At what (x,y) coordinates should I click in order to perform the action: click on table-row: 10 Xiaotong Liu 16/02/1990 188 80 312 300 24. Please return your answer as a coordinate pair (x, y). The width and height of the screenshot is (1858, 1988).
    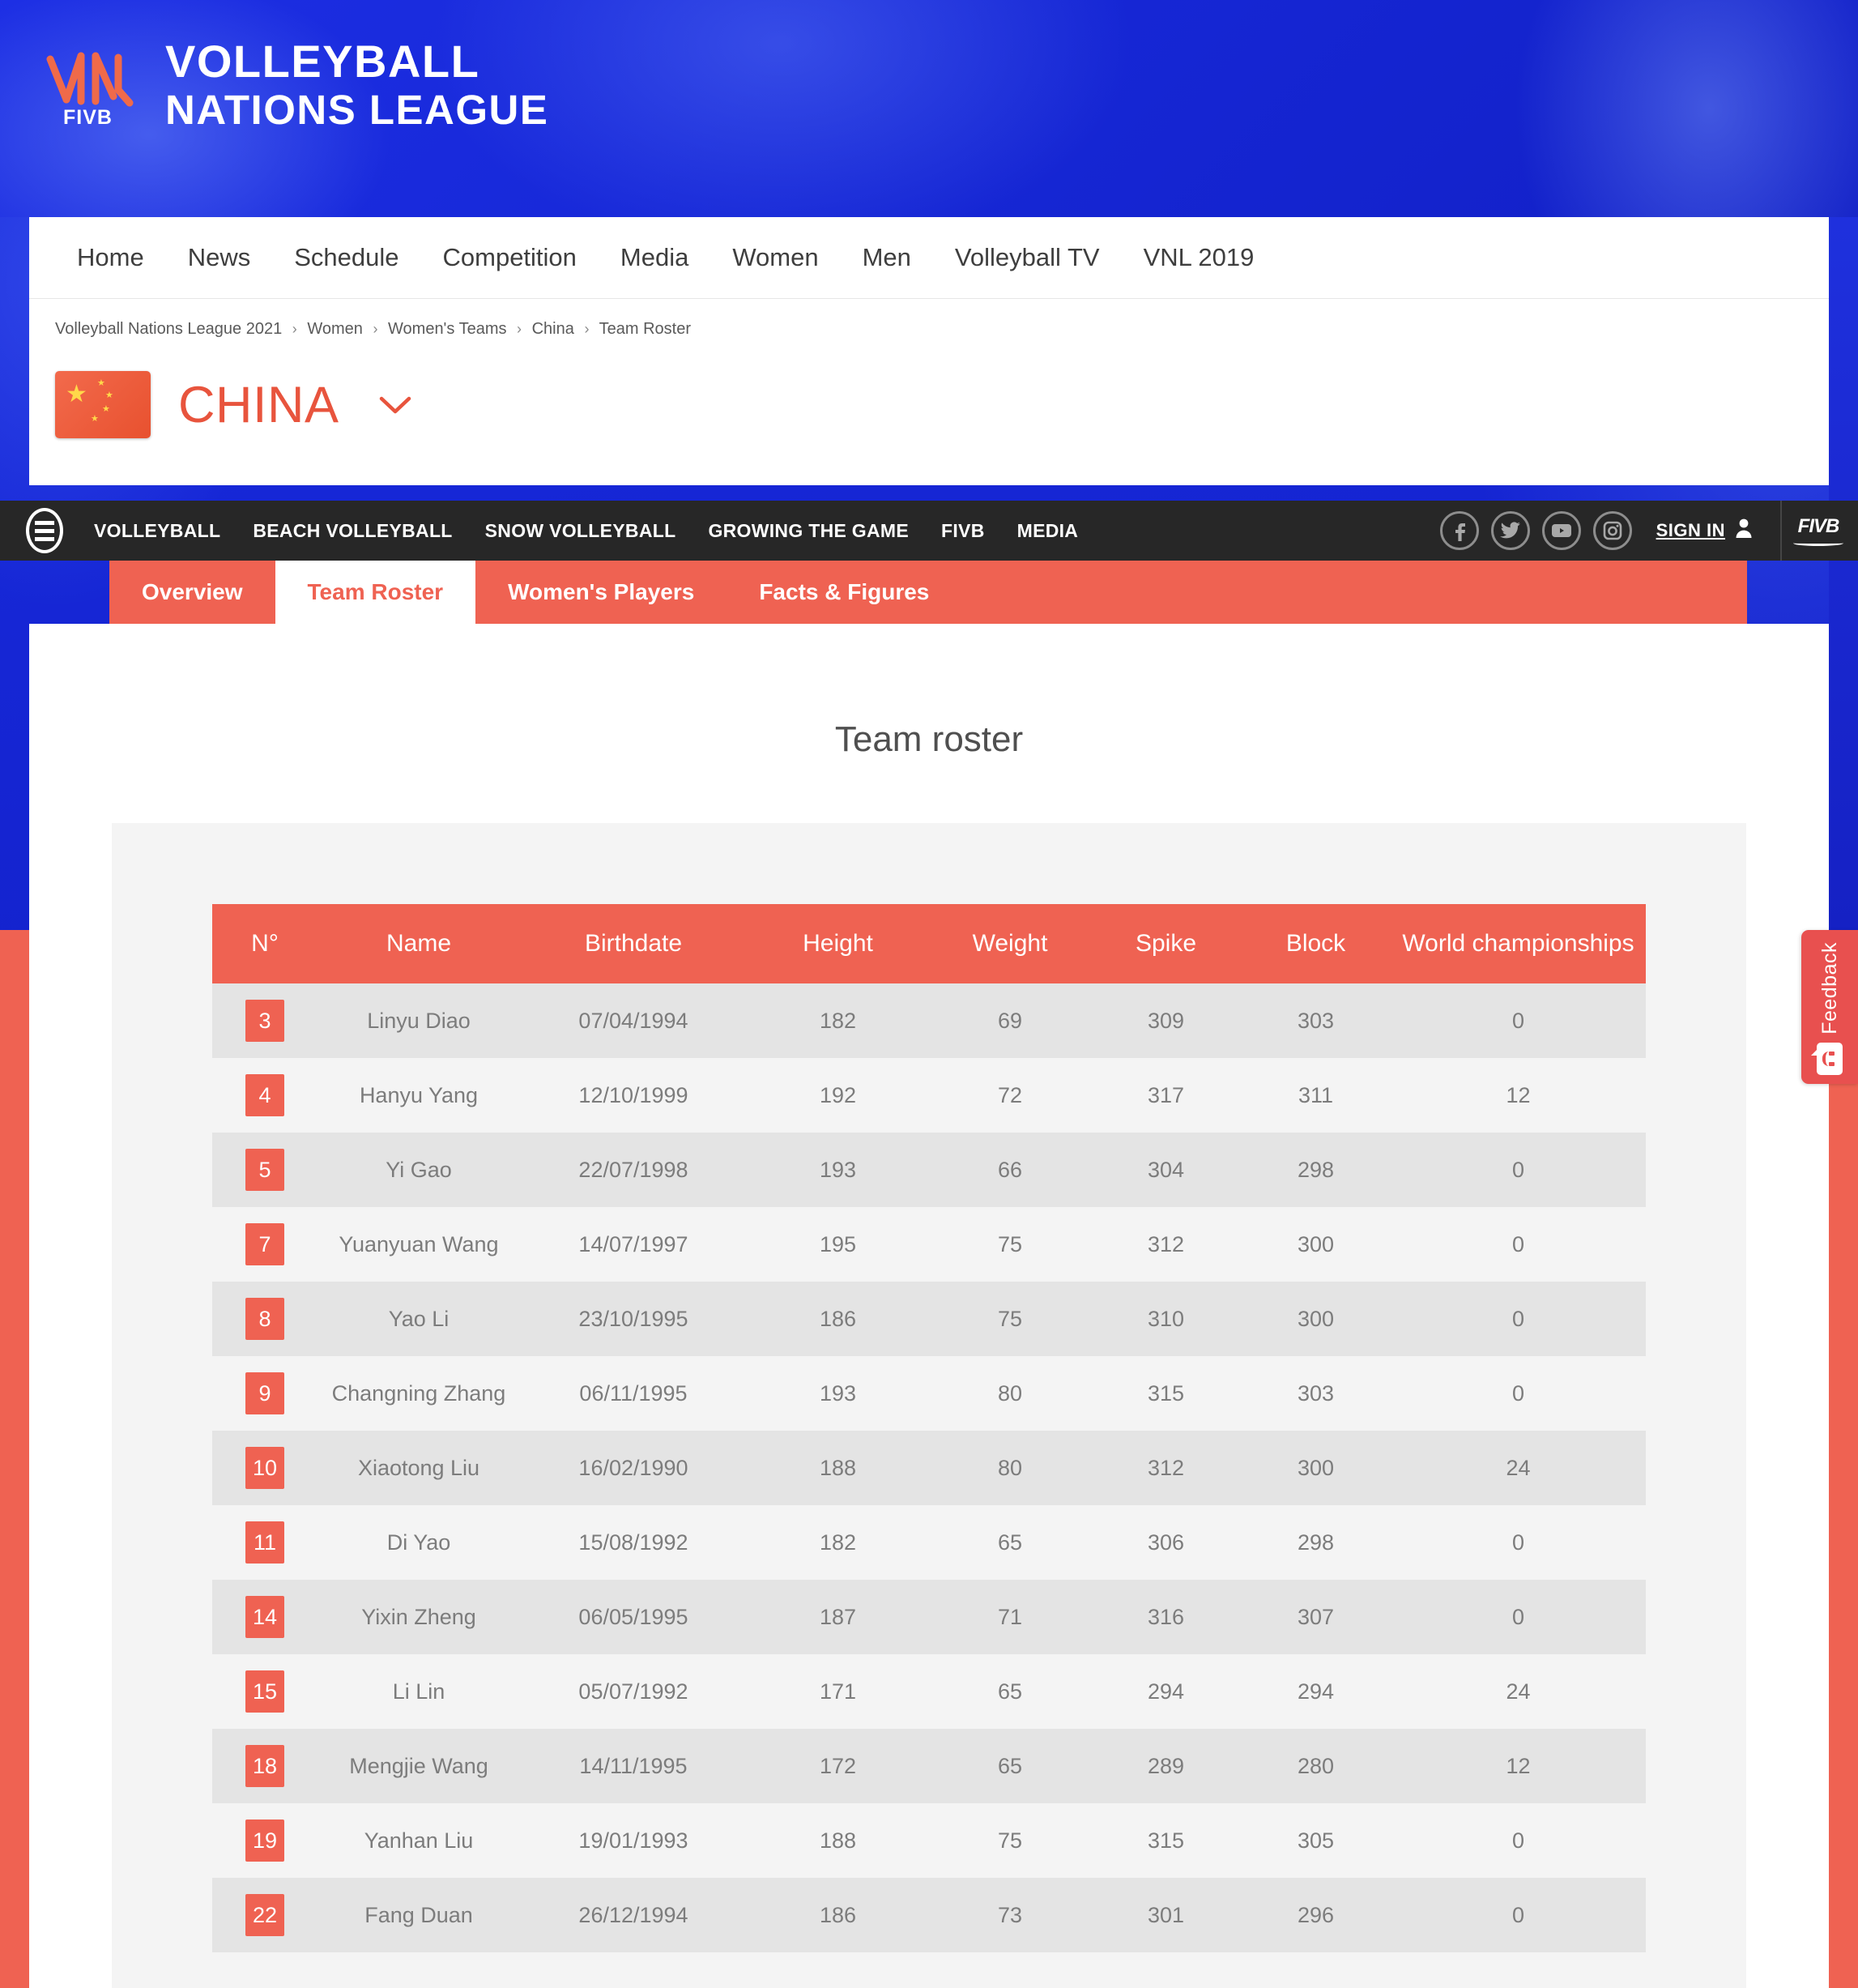
    Looking at the image, I should click on (929, 1468).